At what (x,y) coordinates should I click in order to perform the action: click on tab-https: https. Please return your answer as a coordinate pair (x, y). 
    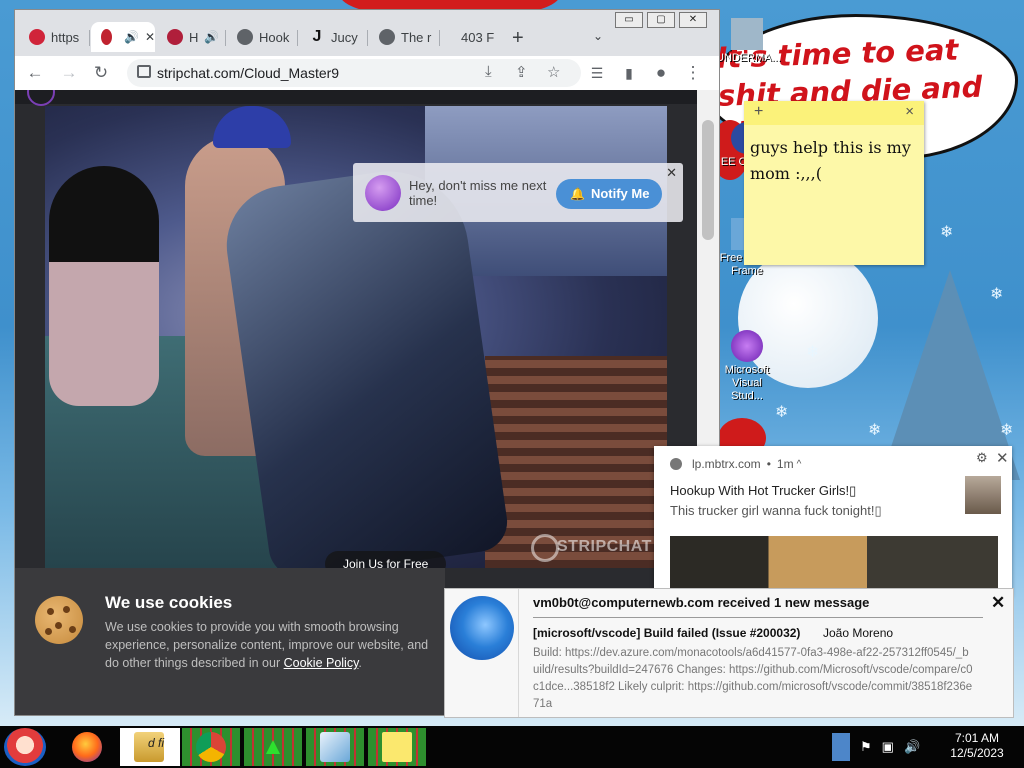
    Looking at the image, I should click on (53, 37).